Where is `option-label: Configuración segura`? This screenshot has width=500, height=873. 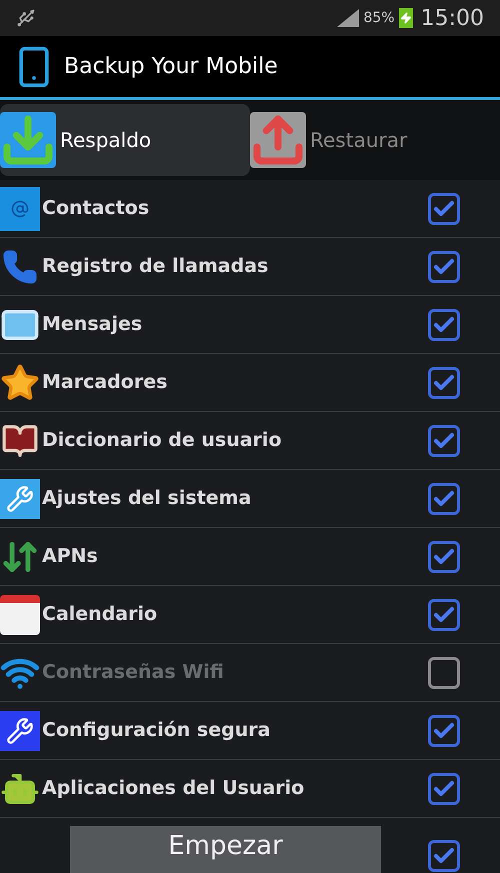
option-label: Configuración segura is located at coordinates (157, 731).